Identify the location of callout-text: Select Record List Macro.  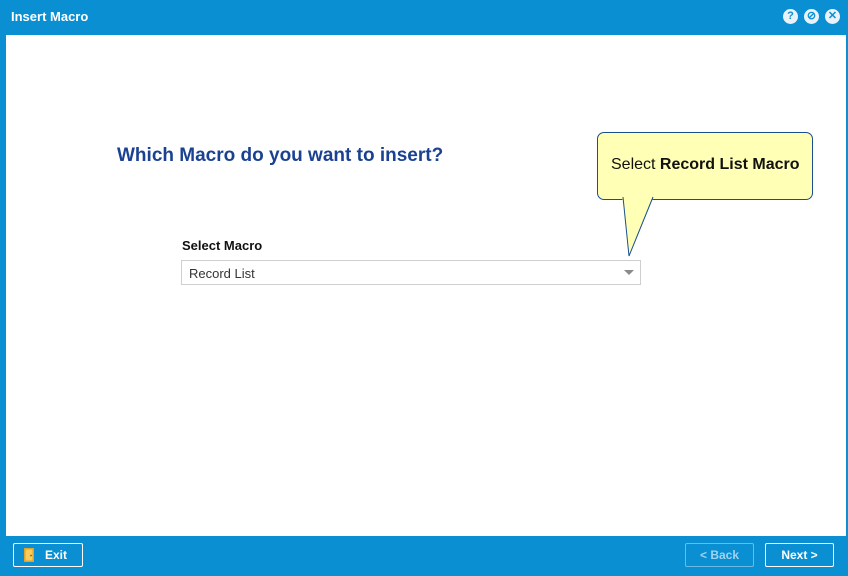
(705, 165).